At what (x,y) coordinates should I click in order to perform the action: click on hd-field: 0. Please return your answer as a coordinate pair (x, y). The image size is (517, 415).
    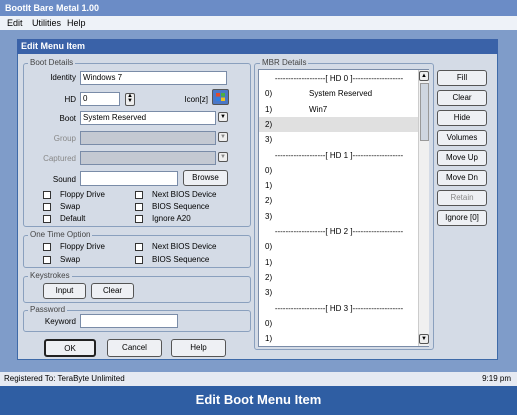
    Looking at the image, I should click on (100, 99).